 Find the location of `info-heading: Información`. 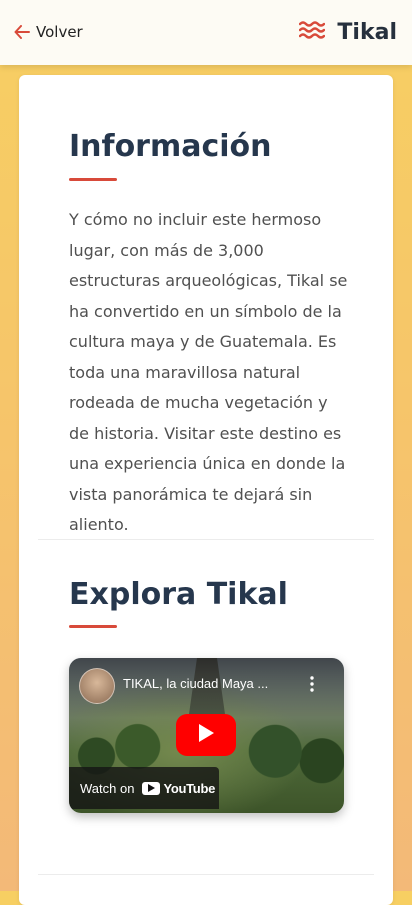

info-heading: Información is located at coordinates (170, 146).